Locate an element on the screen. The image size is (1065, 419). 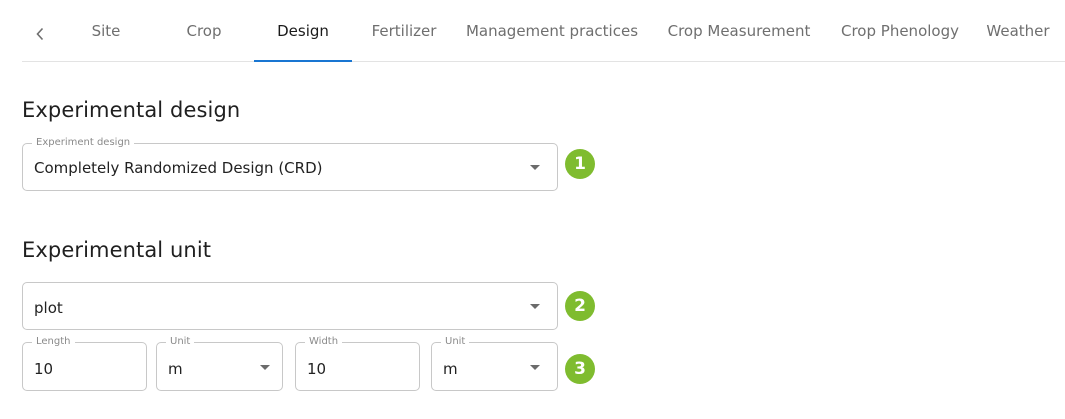
step-badge-1: 1 is located at coordinates (580, 164).